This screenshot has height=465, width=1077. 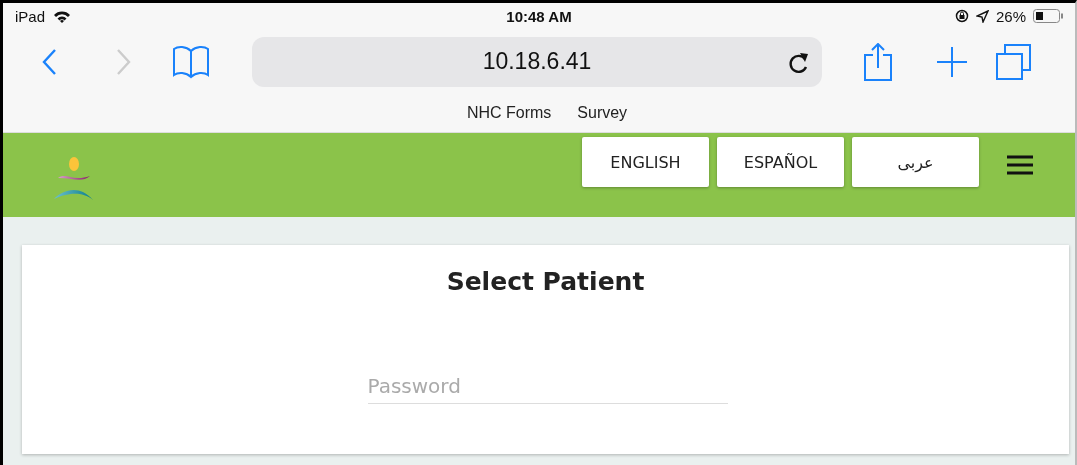 I want to click on battery-percent: 26%, so click(x=1010, y=16).